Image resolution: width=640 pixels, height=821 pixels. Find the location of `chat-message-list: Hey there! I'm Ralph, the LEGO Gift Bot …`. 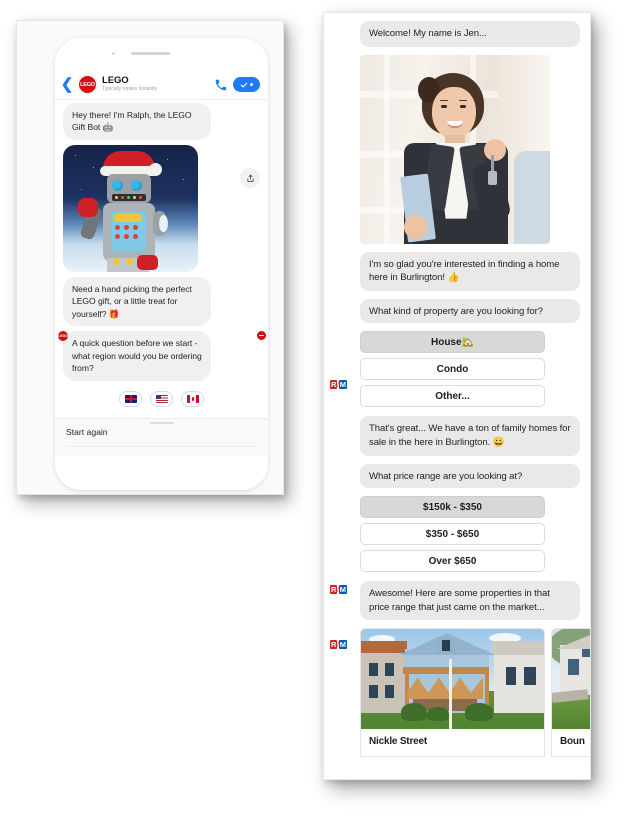

chat-message-list: Hey there! I'm Ralph, the LEGO Gift Bot … is located at coordinates (161, 259).